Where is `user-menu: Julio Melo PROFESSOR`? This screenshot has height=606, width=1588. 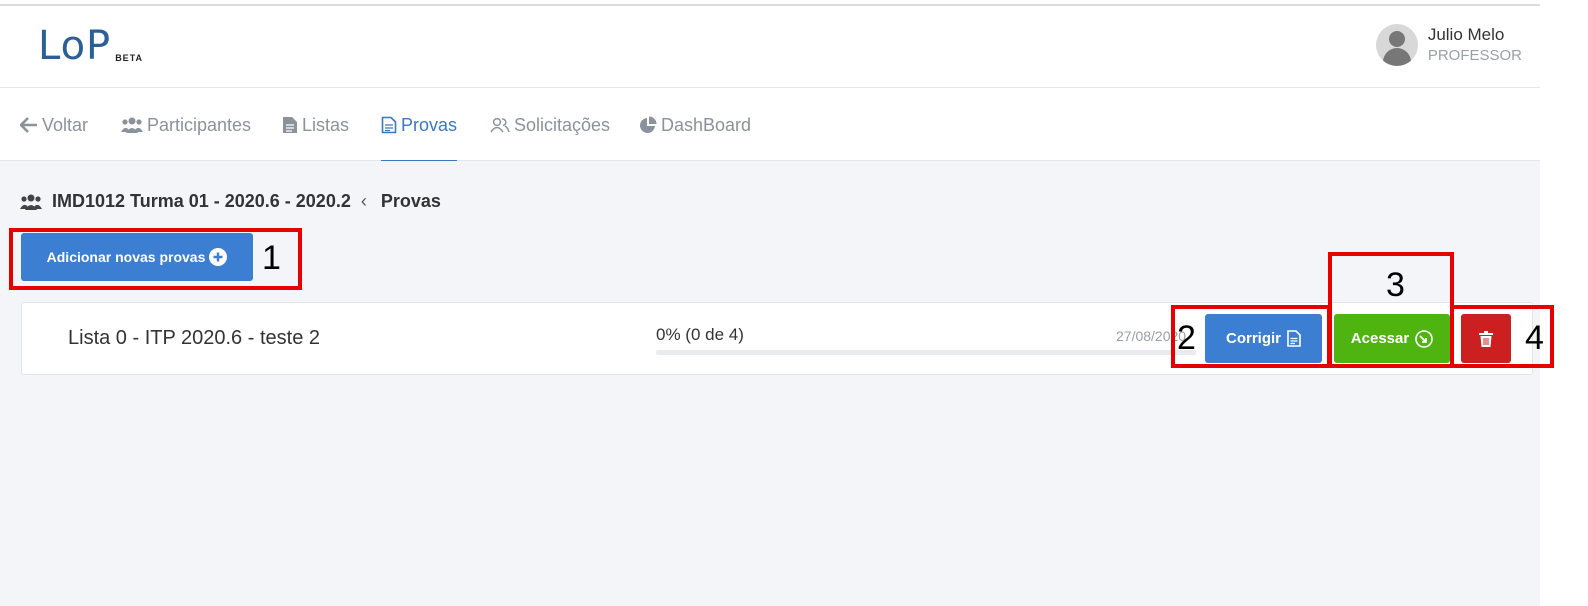 user-menu: Julio Melo PROFESSOR is located at coordinates (1448, 45).